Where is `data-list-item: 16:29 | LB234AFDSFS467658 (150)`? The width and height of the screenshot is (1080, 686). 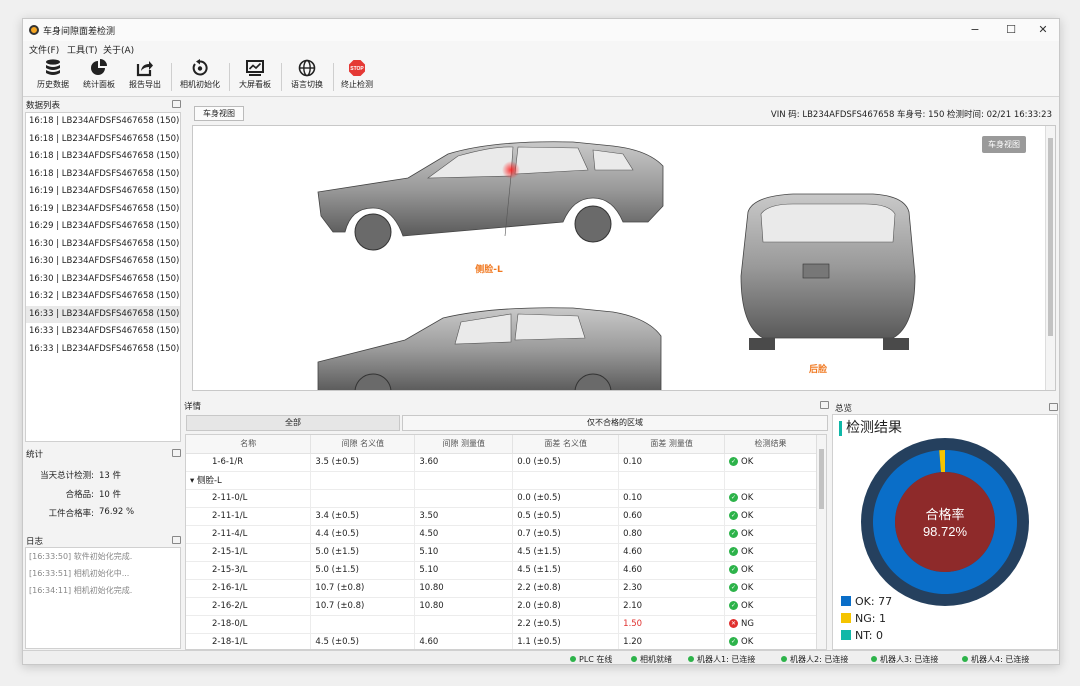
data-list-item: 16:29 | LB234AFDSFS467658 (150) is located at coordinates (103, 227).